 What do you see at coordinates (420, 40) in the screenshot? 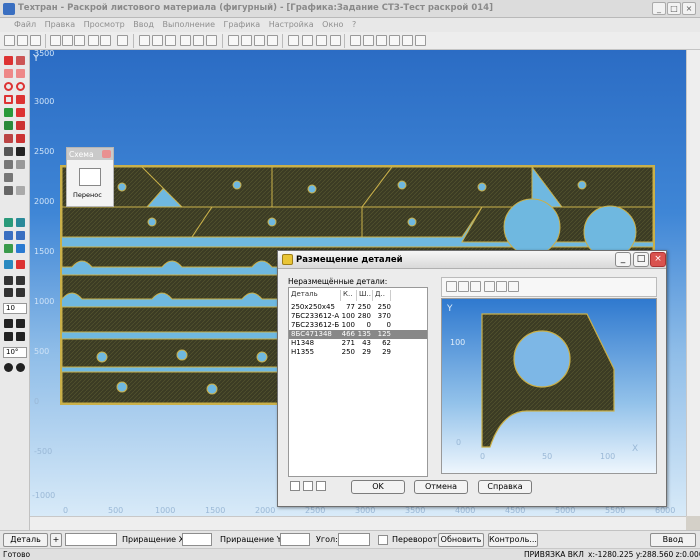
I see `text-5-icon` at bounding box center [420, 40].